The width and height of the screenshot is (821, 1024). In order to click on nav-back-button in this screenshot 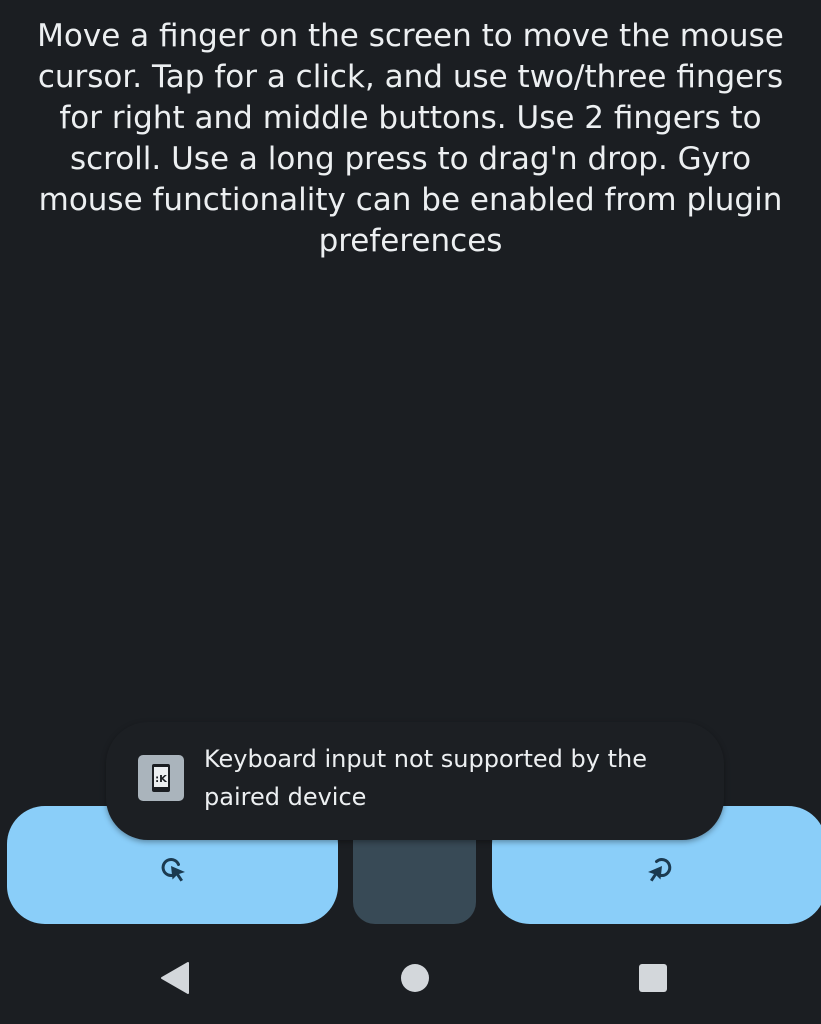, I will do `click(175, 978)`.